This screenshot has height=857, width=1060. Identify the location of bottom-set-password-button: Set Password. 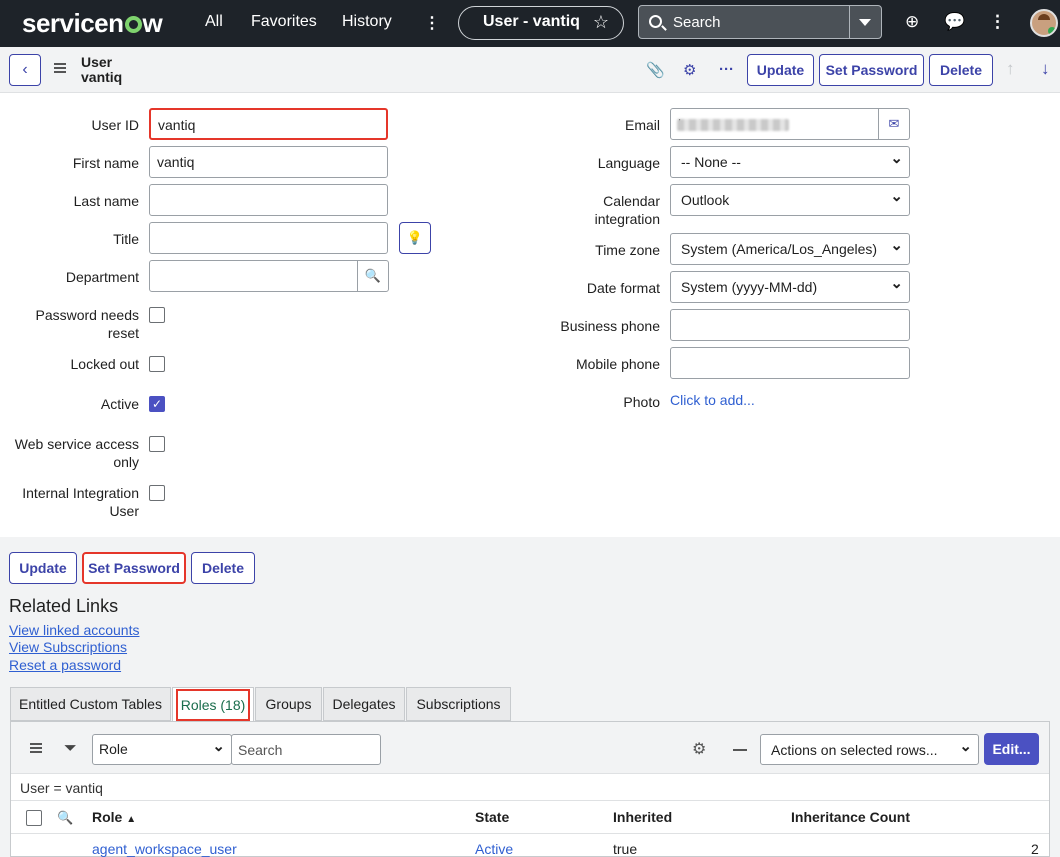
(134, 568).